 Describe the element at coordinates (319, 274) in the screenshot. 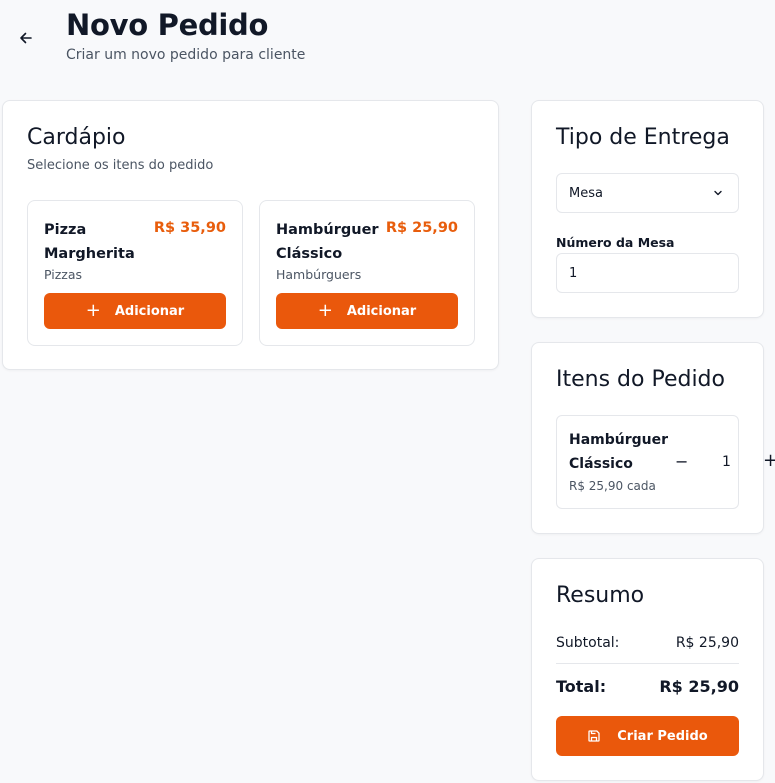

I see `menu-item-category: Hambúrguers` at that location.